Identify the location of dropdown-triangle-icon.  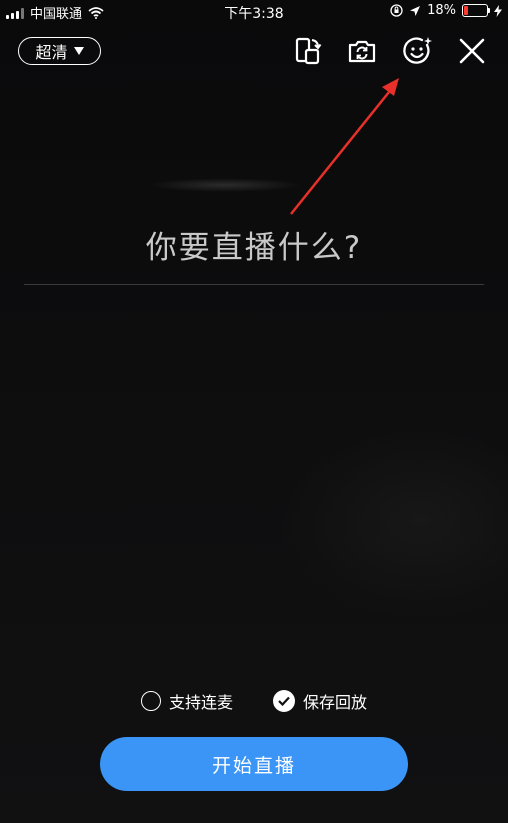
(78, 51).